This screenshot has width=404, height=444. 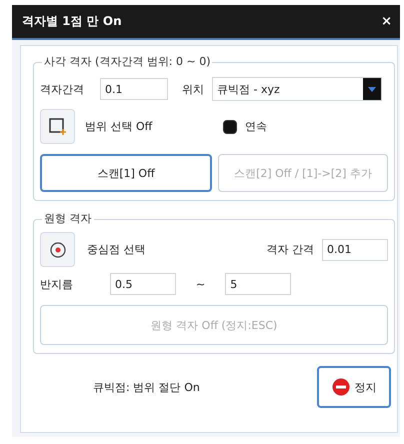 I want to click on scan-button: 스캔[1] Off, so click(x=126, y=173).